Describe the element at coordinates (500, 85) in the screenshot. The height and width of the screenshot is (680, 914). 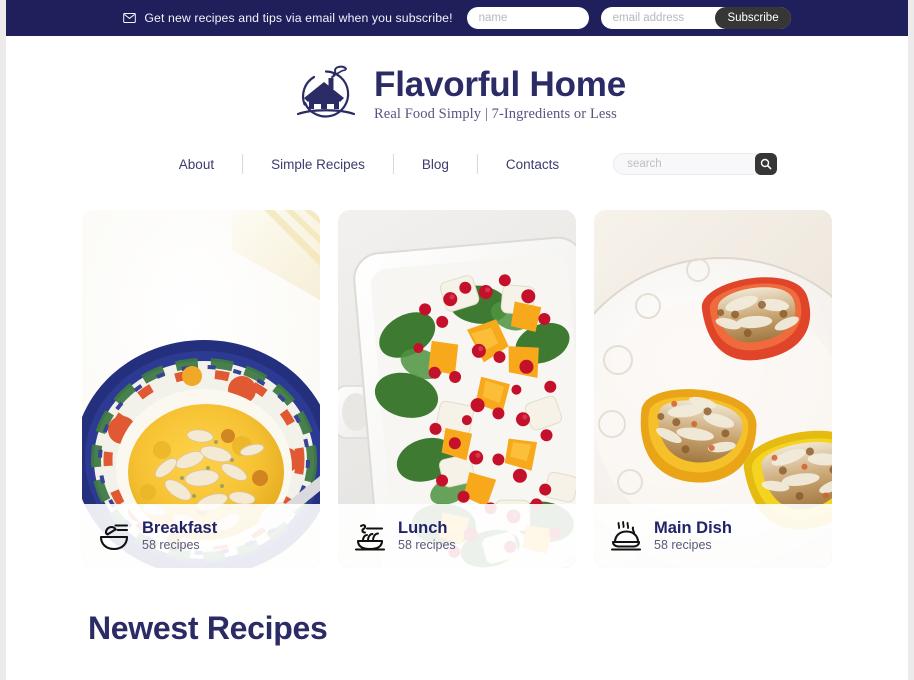
I see `brand-title: Flavorful Home` at that location.